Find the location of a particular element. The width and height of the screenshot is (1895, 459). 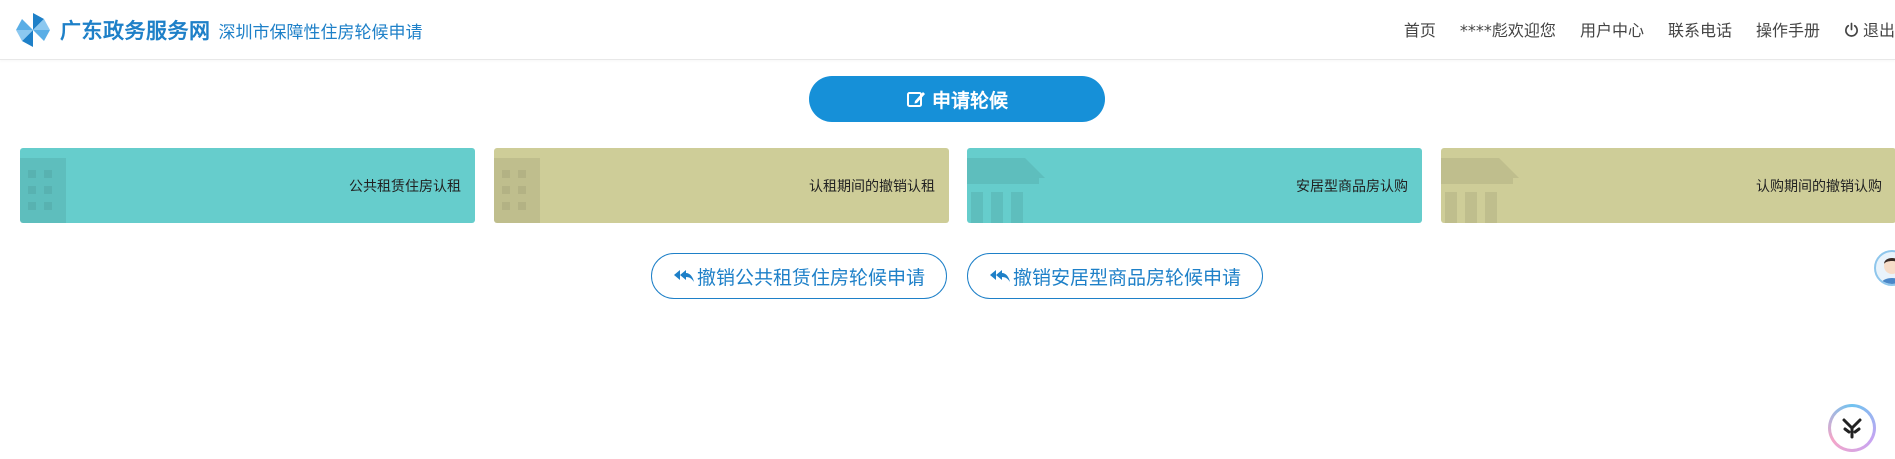

brand: 广东政务服务网 深圳市保障性住房轮候申请 is located at coordinates (218, 30).